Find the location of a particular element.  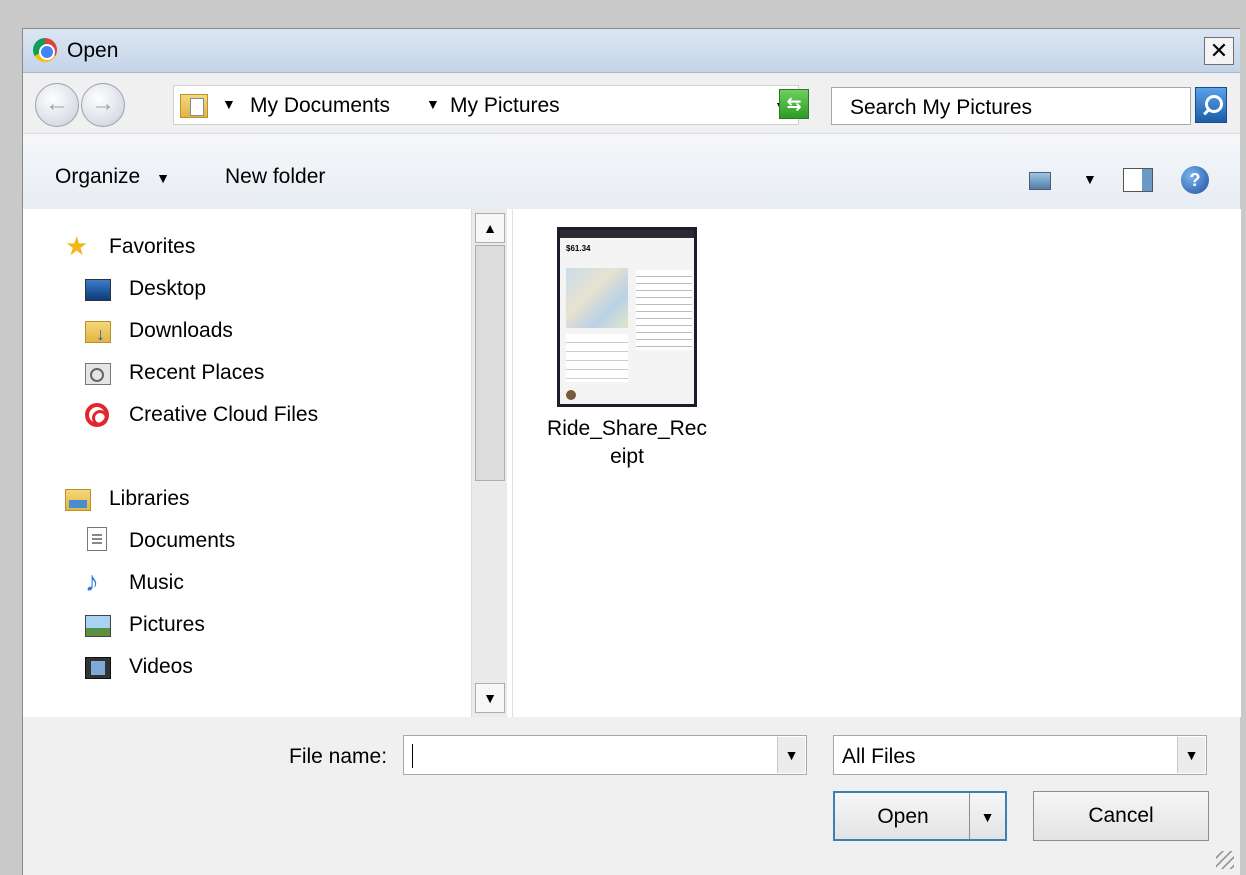

file-type-select: All Files ▼ is located at coordinates (1020, 755).